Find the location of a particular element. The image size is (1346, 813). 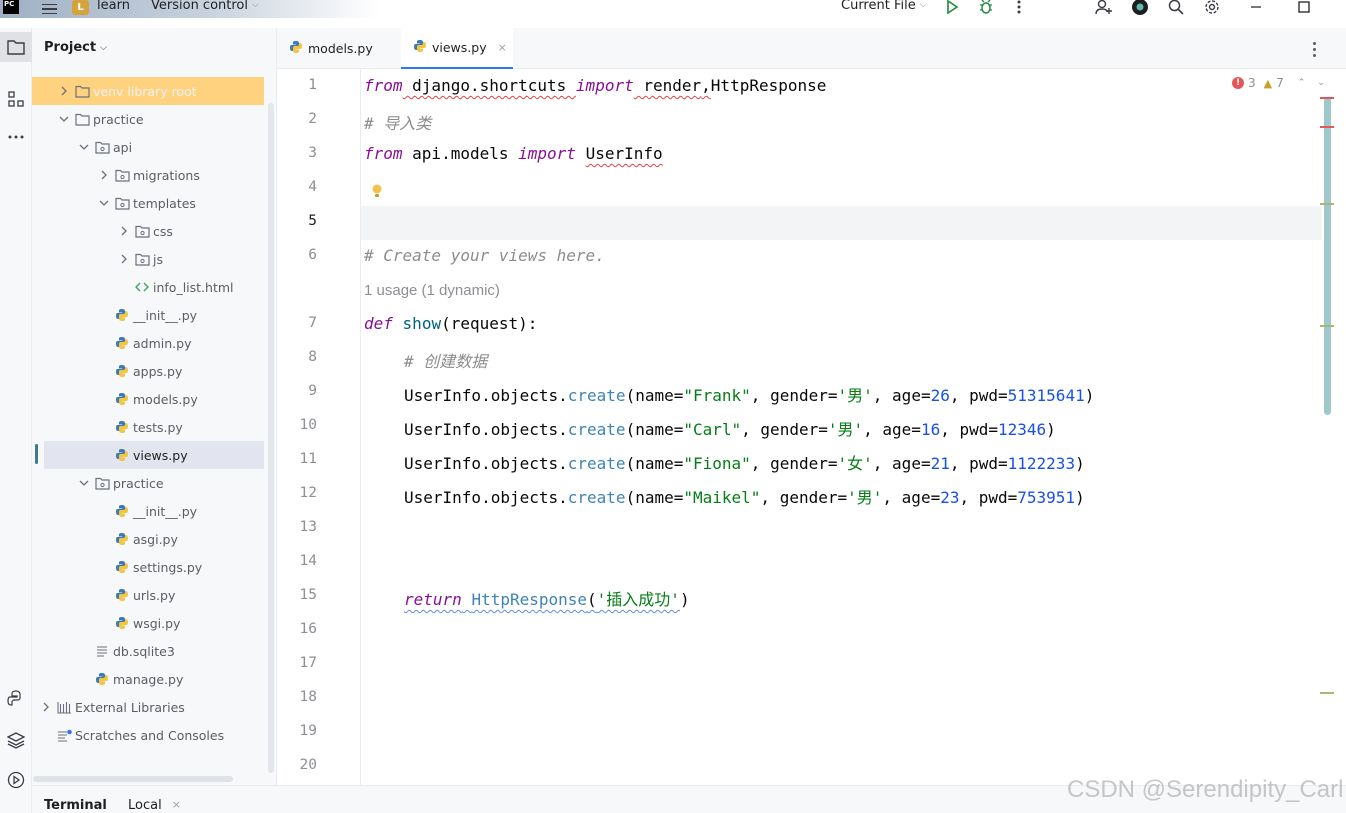

line-number: 19 is located at coordinates (308, 731).